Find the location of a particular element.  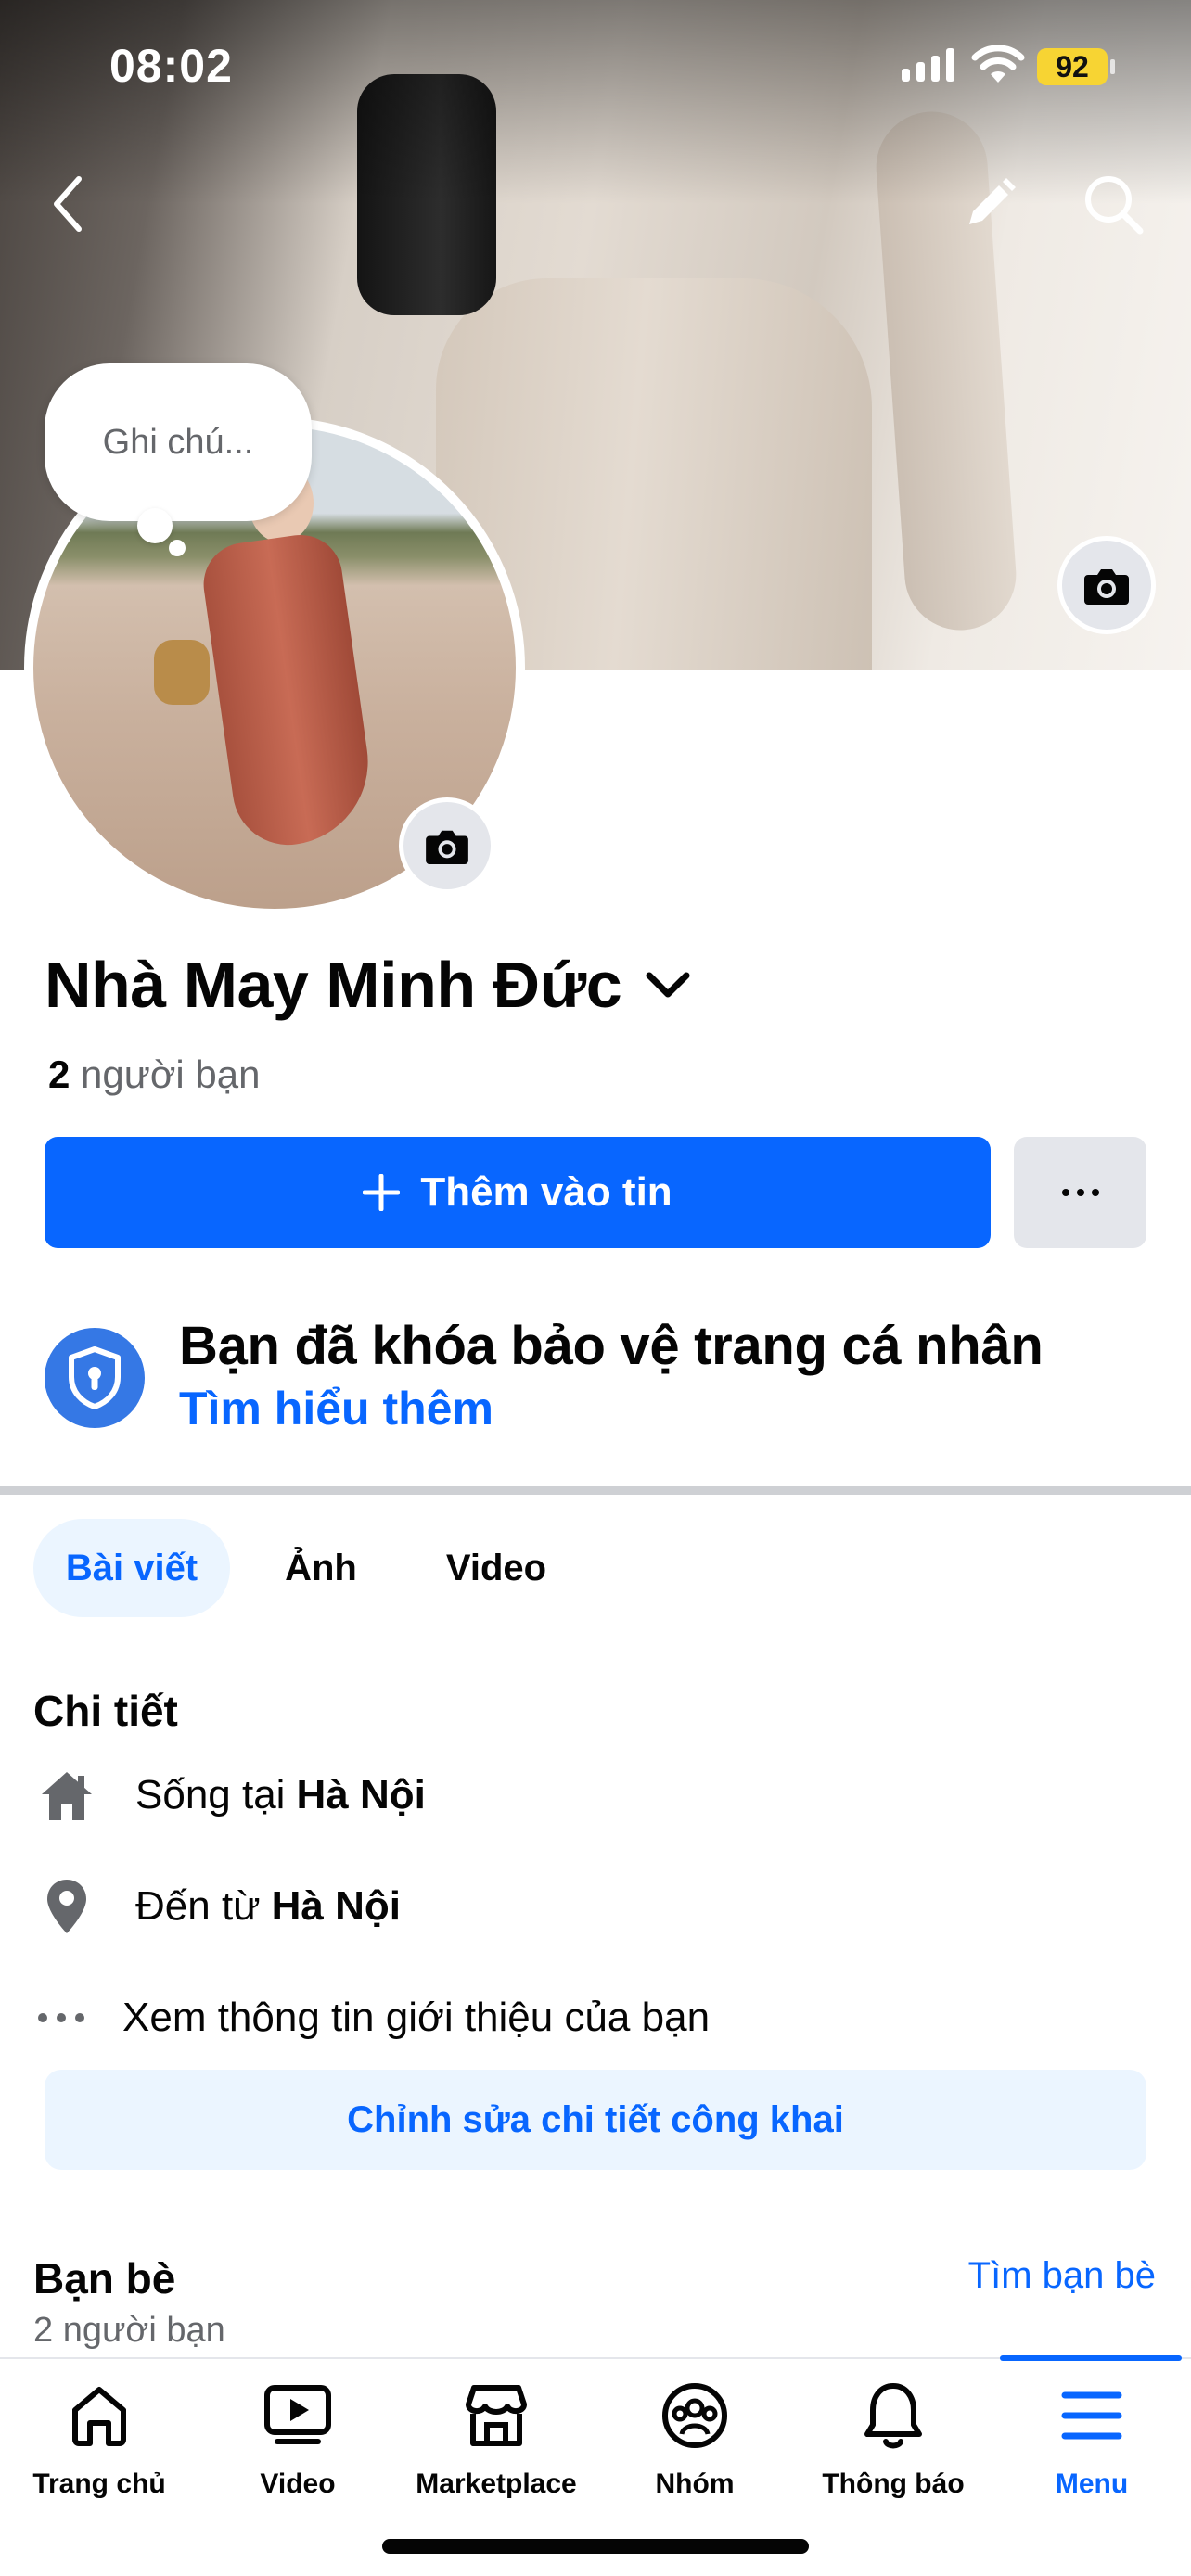

tabbar-marketplace: Marketplace is located at coordinates (497, 2437).